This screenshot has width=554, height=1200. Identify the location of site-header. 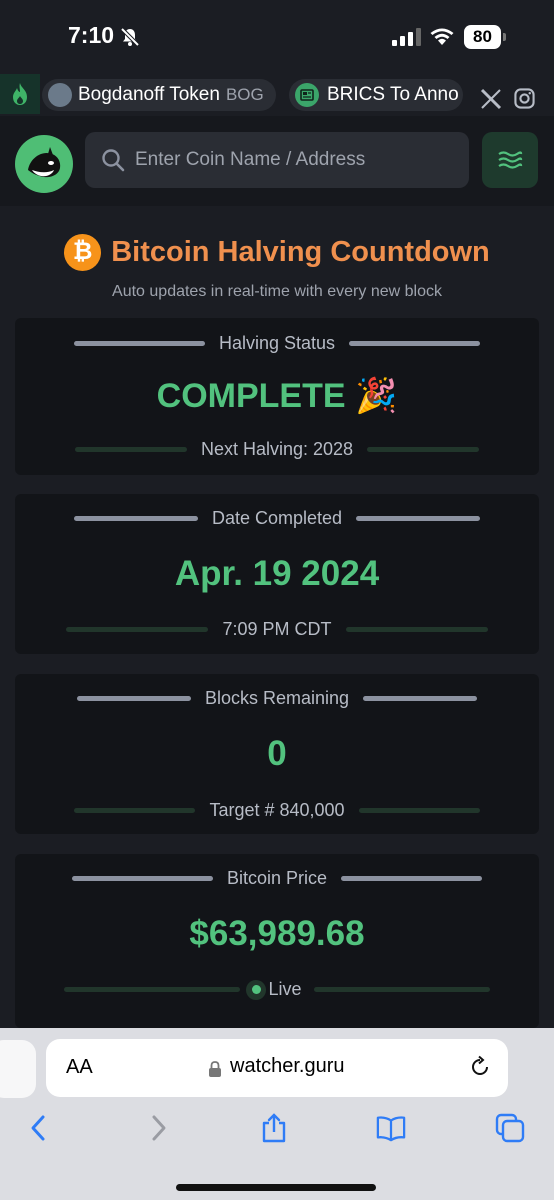
(277, 161).